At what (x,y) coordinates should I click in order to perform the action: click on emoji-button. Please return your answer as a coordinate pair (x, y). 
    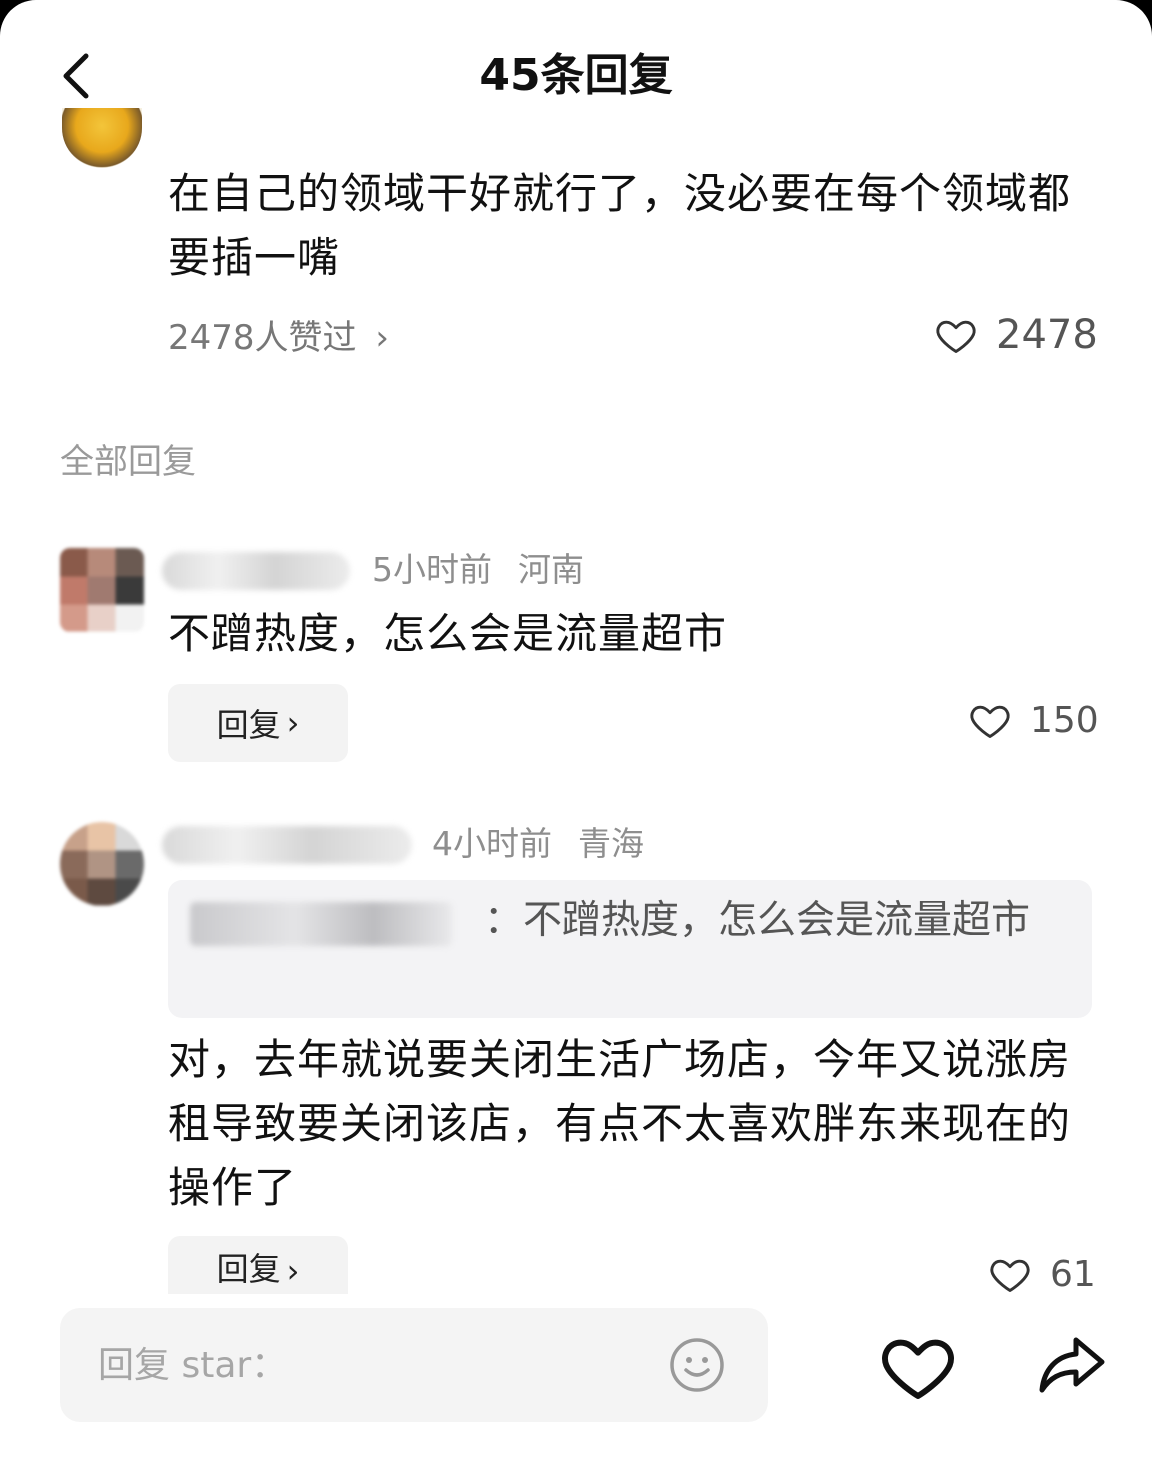
    Looking at the image, I should click on (697, 1365).